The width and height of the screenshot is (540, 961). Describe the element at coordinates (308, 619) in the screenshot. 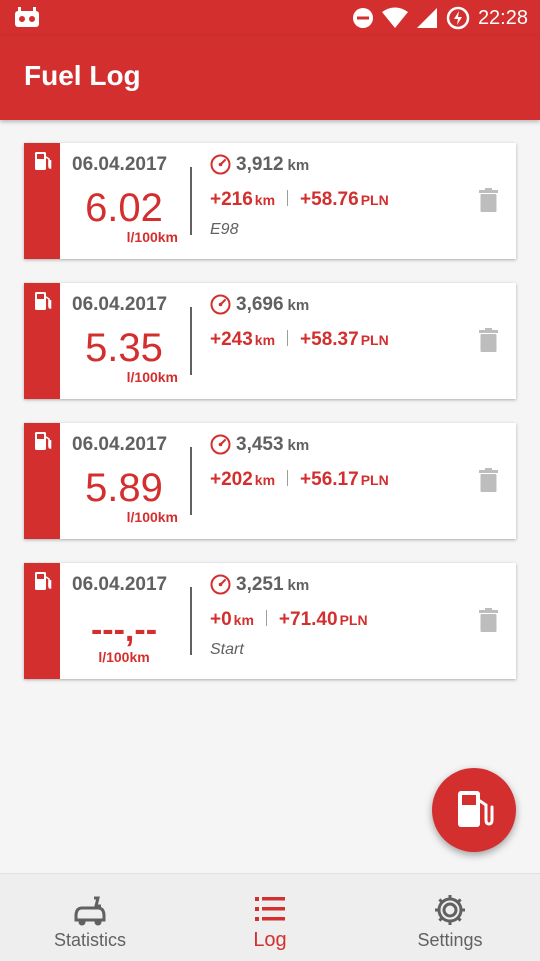

I see `cost-value: +71.40` at that location.